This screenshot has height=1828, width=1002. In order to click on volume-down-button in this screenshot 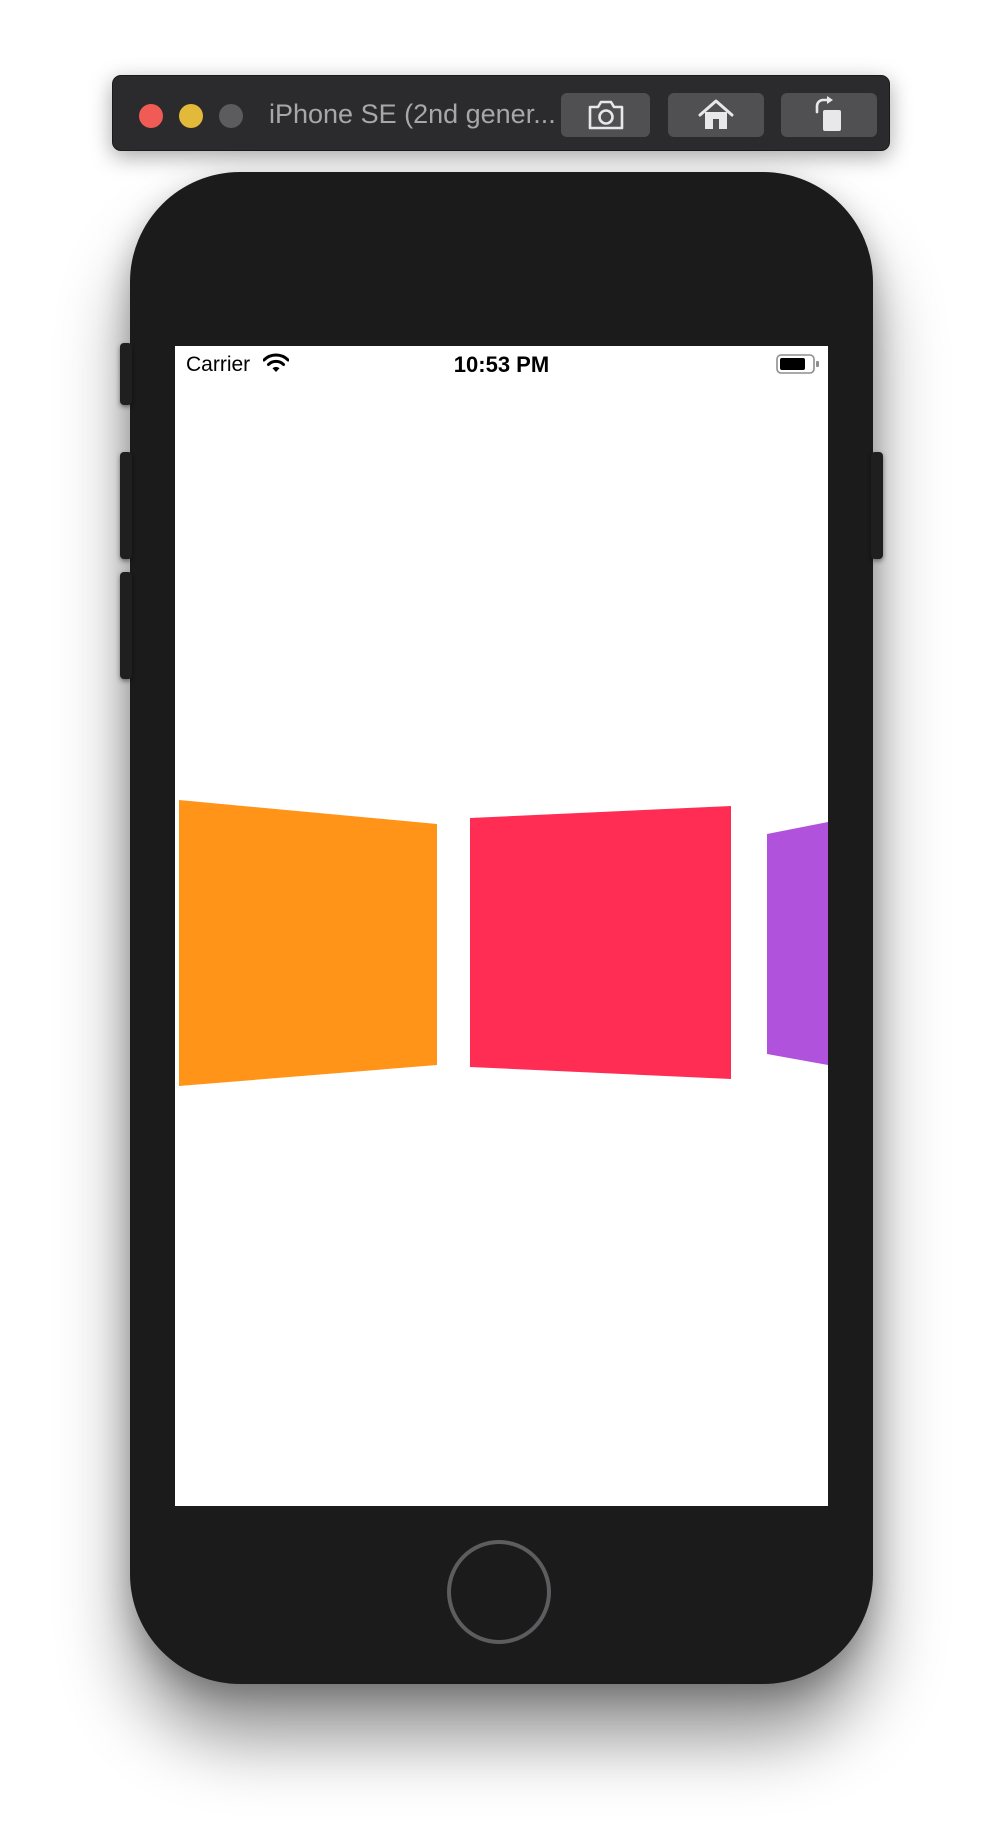, I will do `click(126, 625)`.